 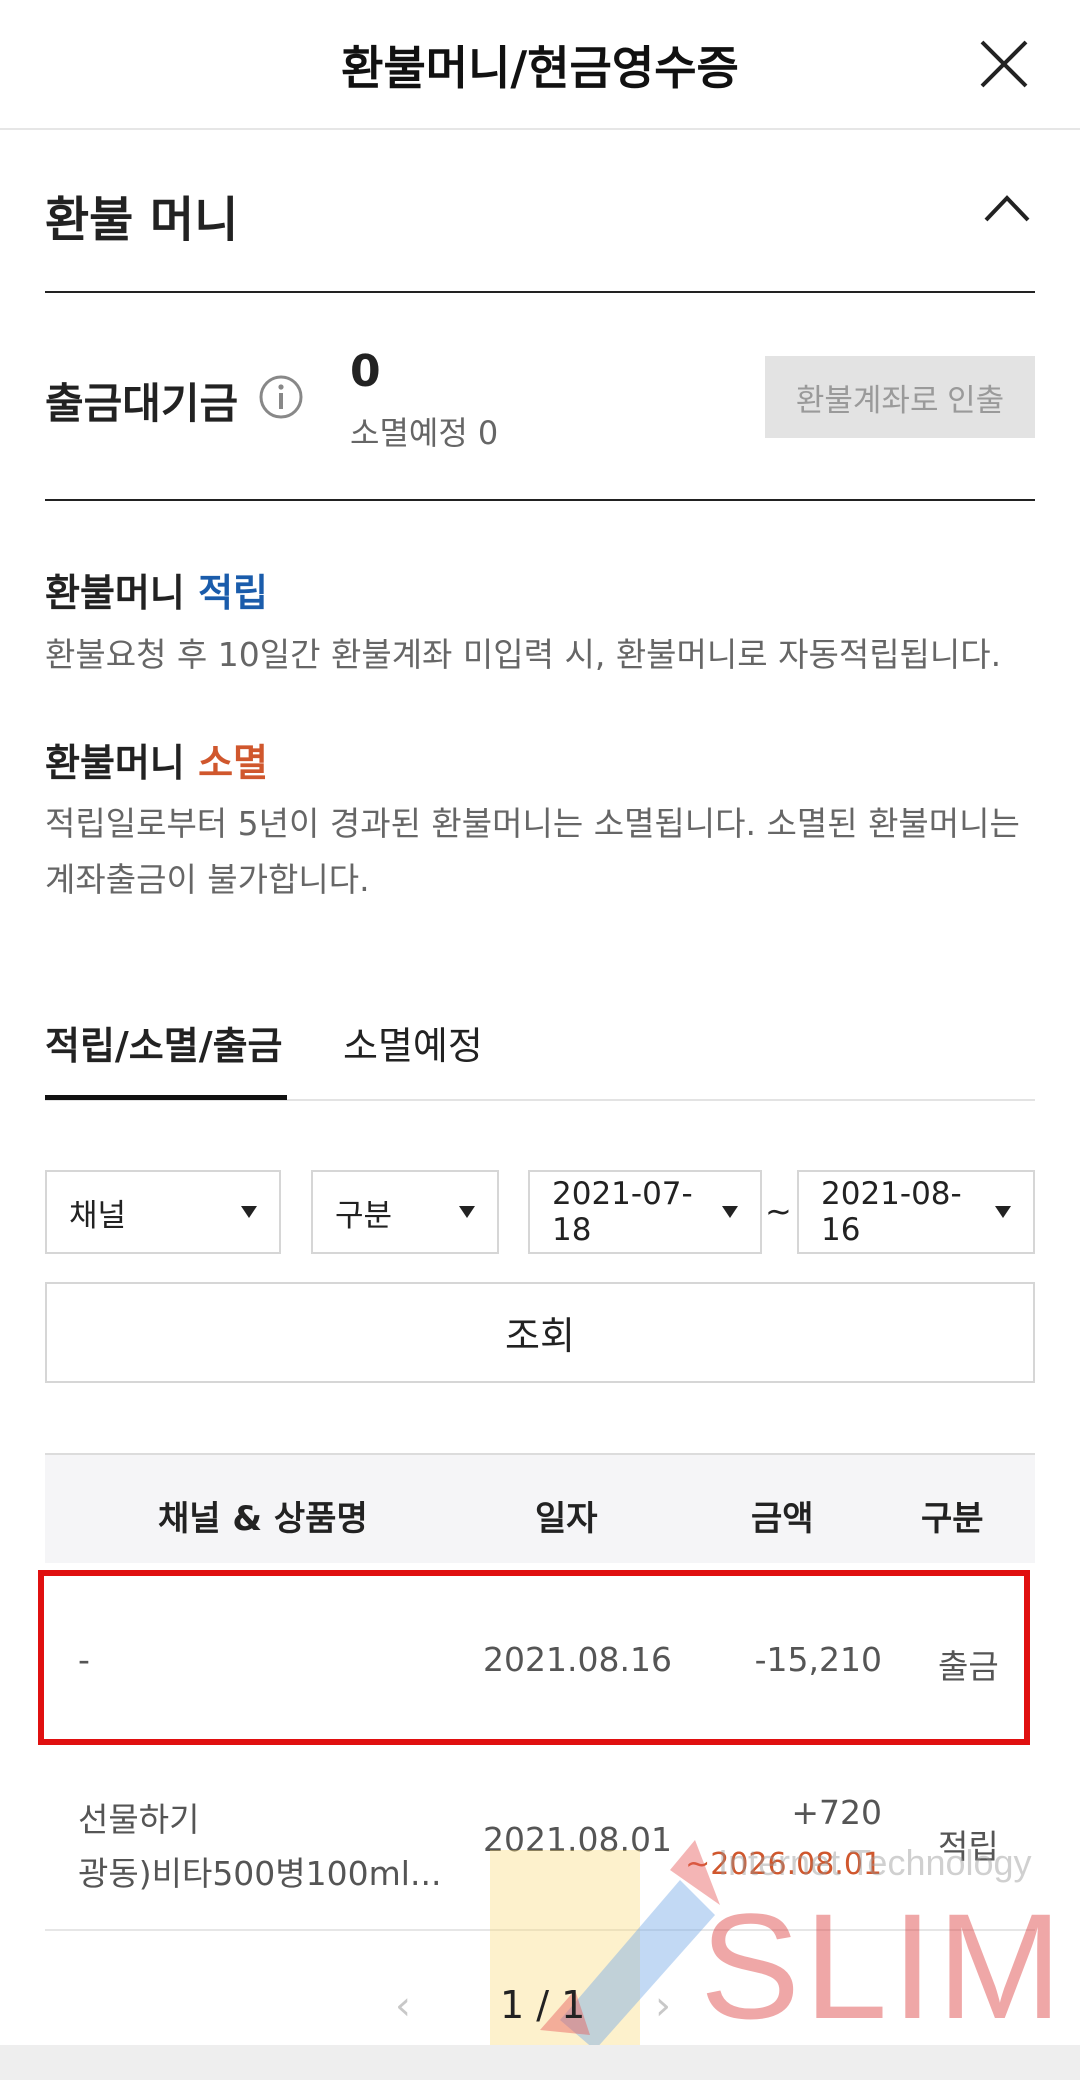 What do you see at coordinates (534, 1657) in the screenshot?
I see `highlight-box` at bounding box center [534, 1657].